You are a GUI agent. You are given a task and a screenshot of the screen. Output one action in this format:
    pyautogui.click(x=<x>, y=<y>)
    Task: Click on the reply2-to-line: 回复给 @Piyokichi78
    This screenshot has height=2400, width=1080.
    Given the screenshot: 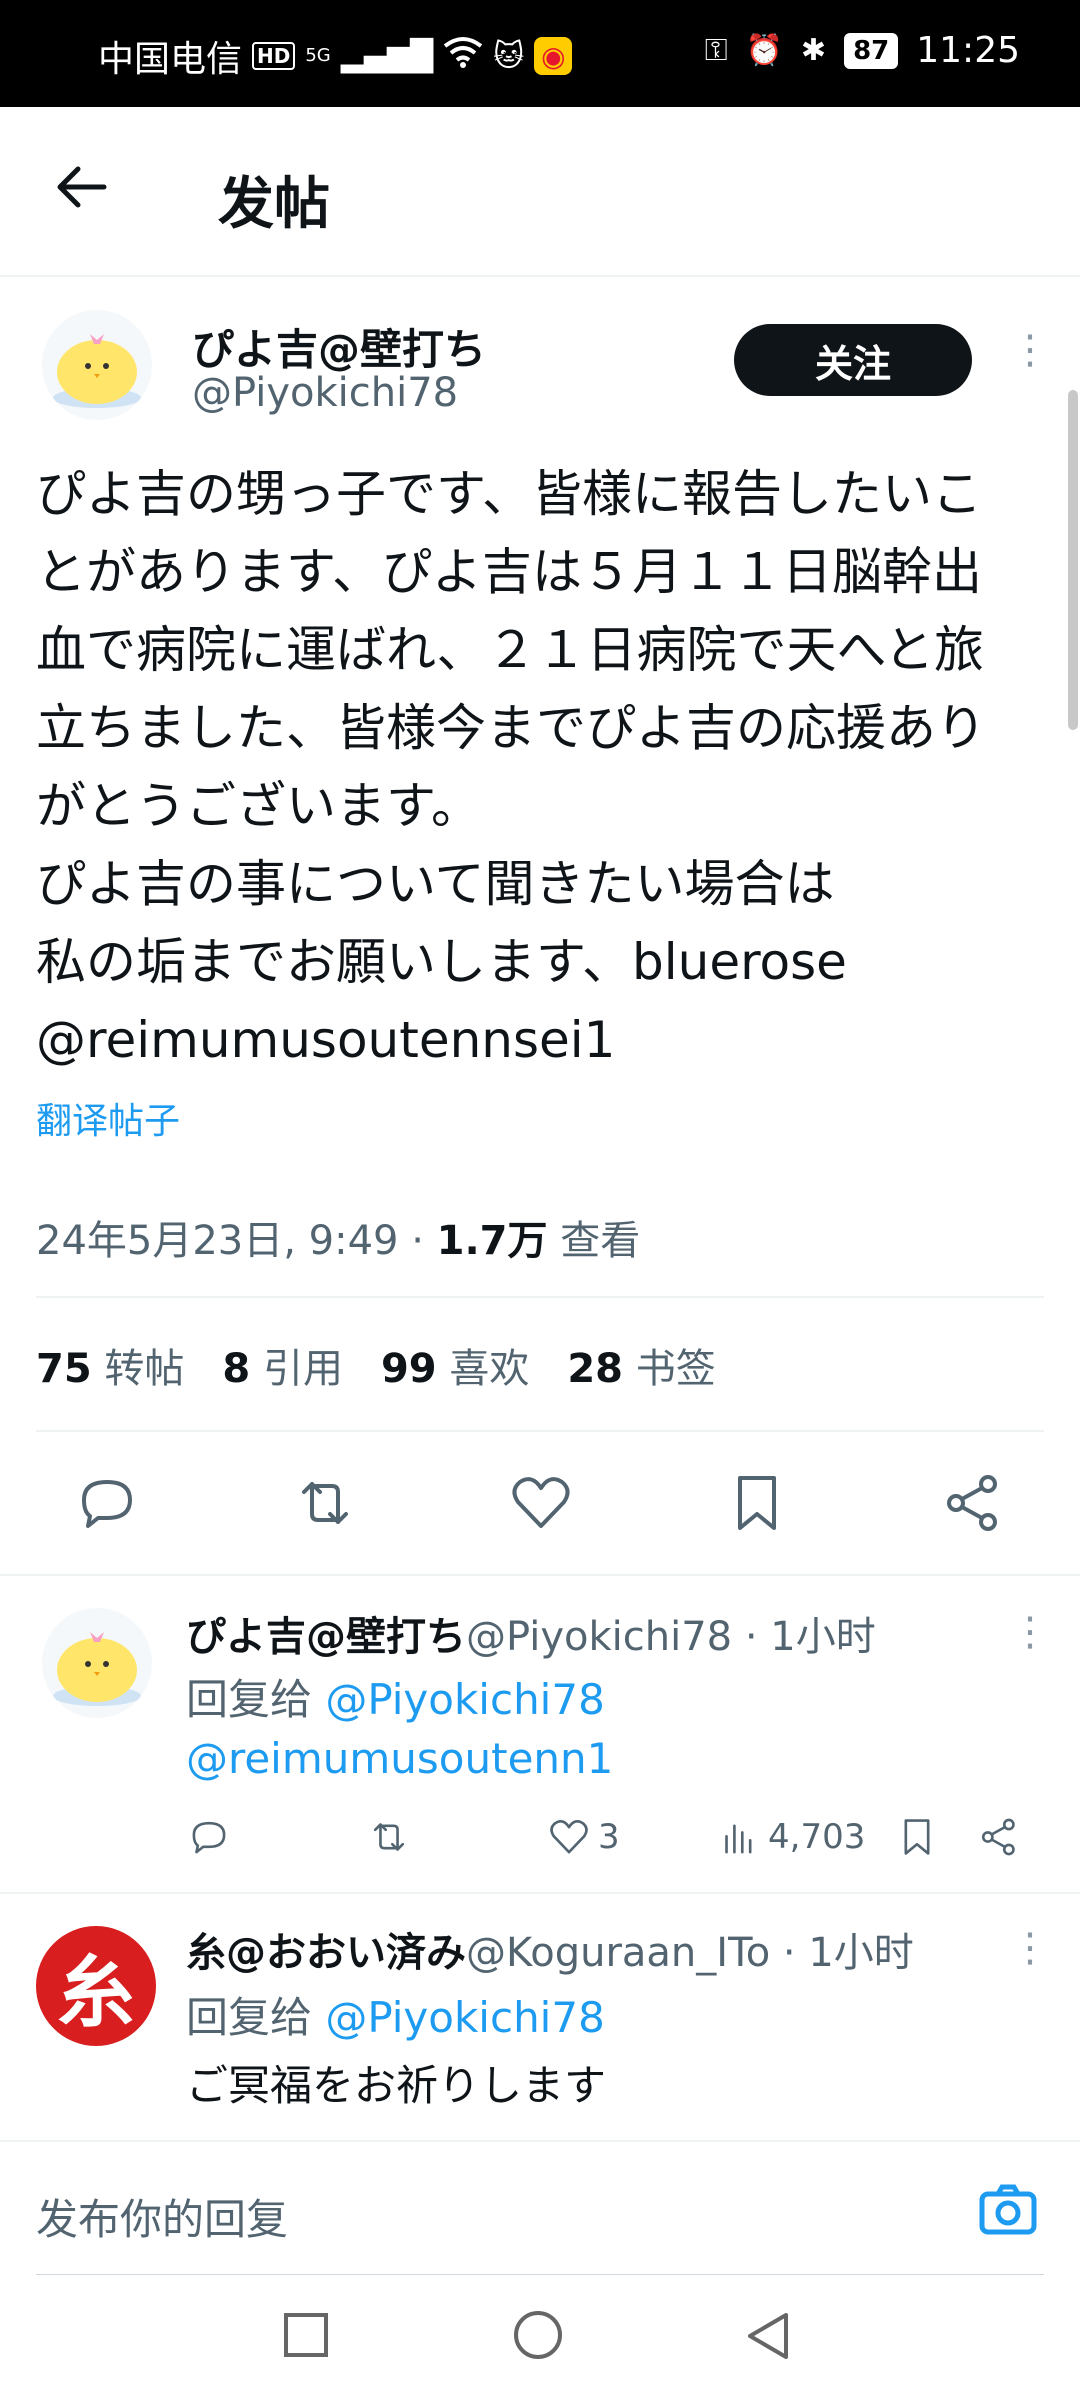 What is the action you would take?
    pyautogui.click(x=395, y=2017)
    